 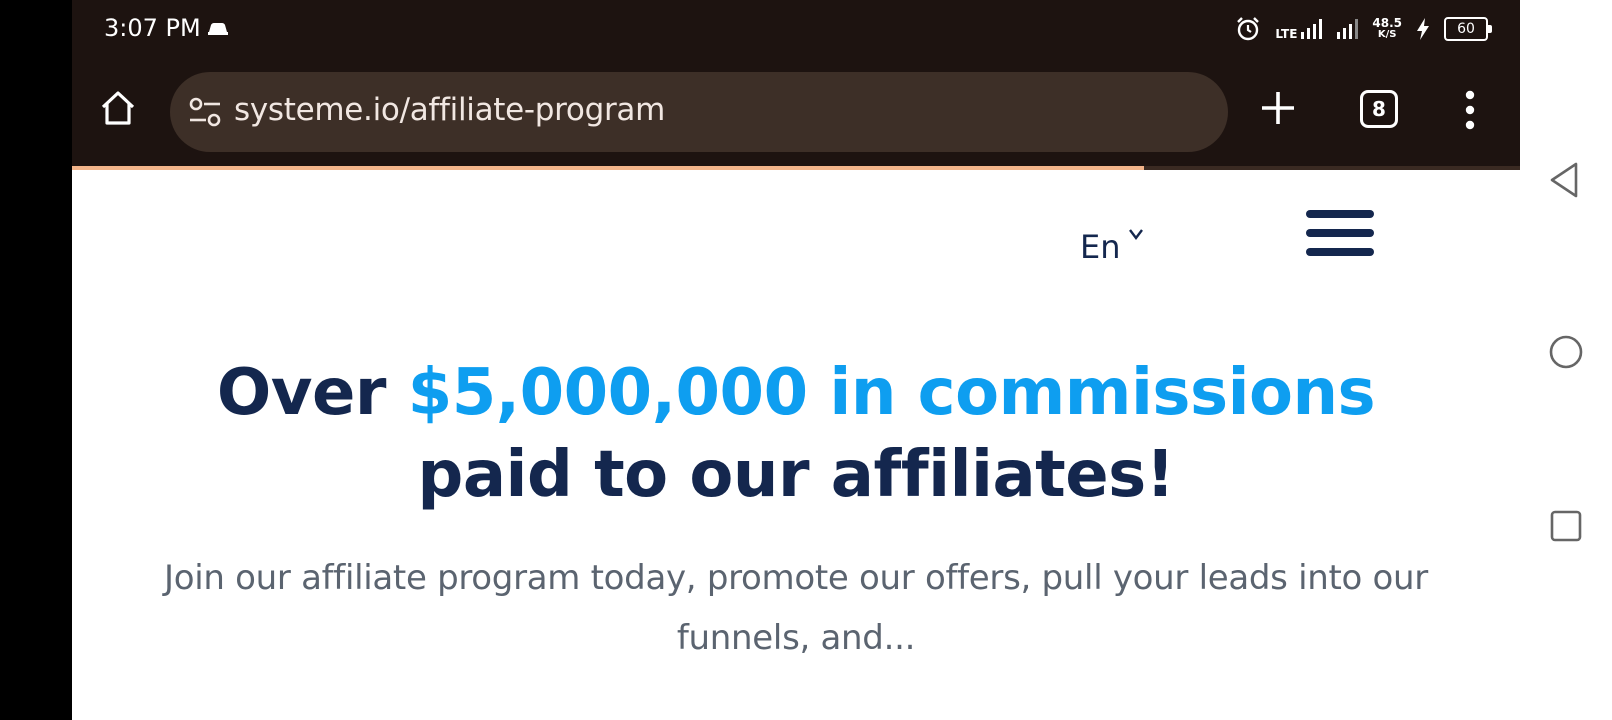 What do you see at coordinates (1379, 109) in the screenshot?
I see `tab-switcher-button: 8` at bounding box center [1379, 109].